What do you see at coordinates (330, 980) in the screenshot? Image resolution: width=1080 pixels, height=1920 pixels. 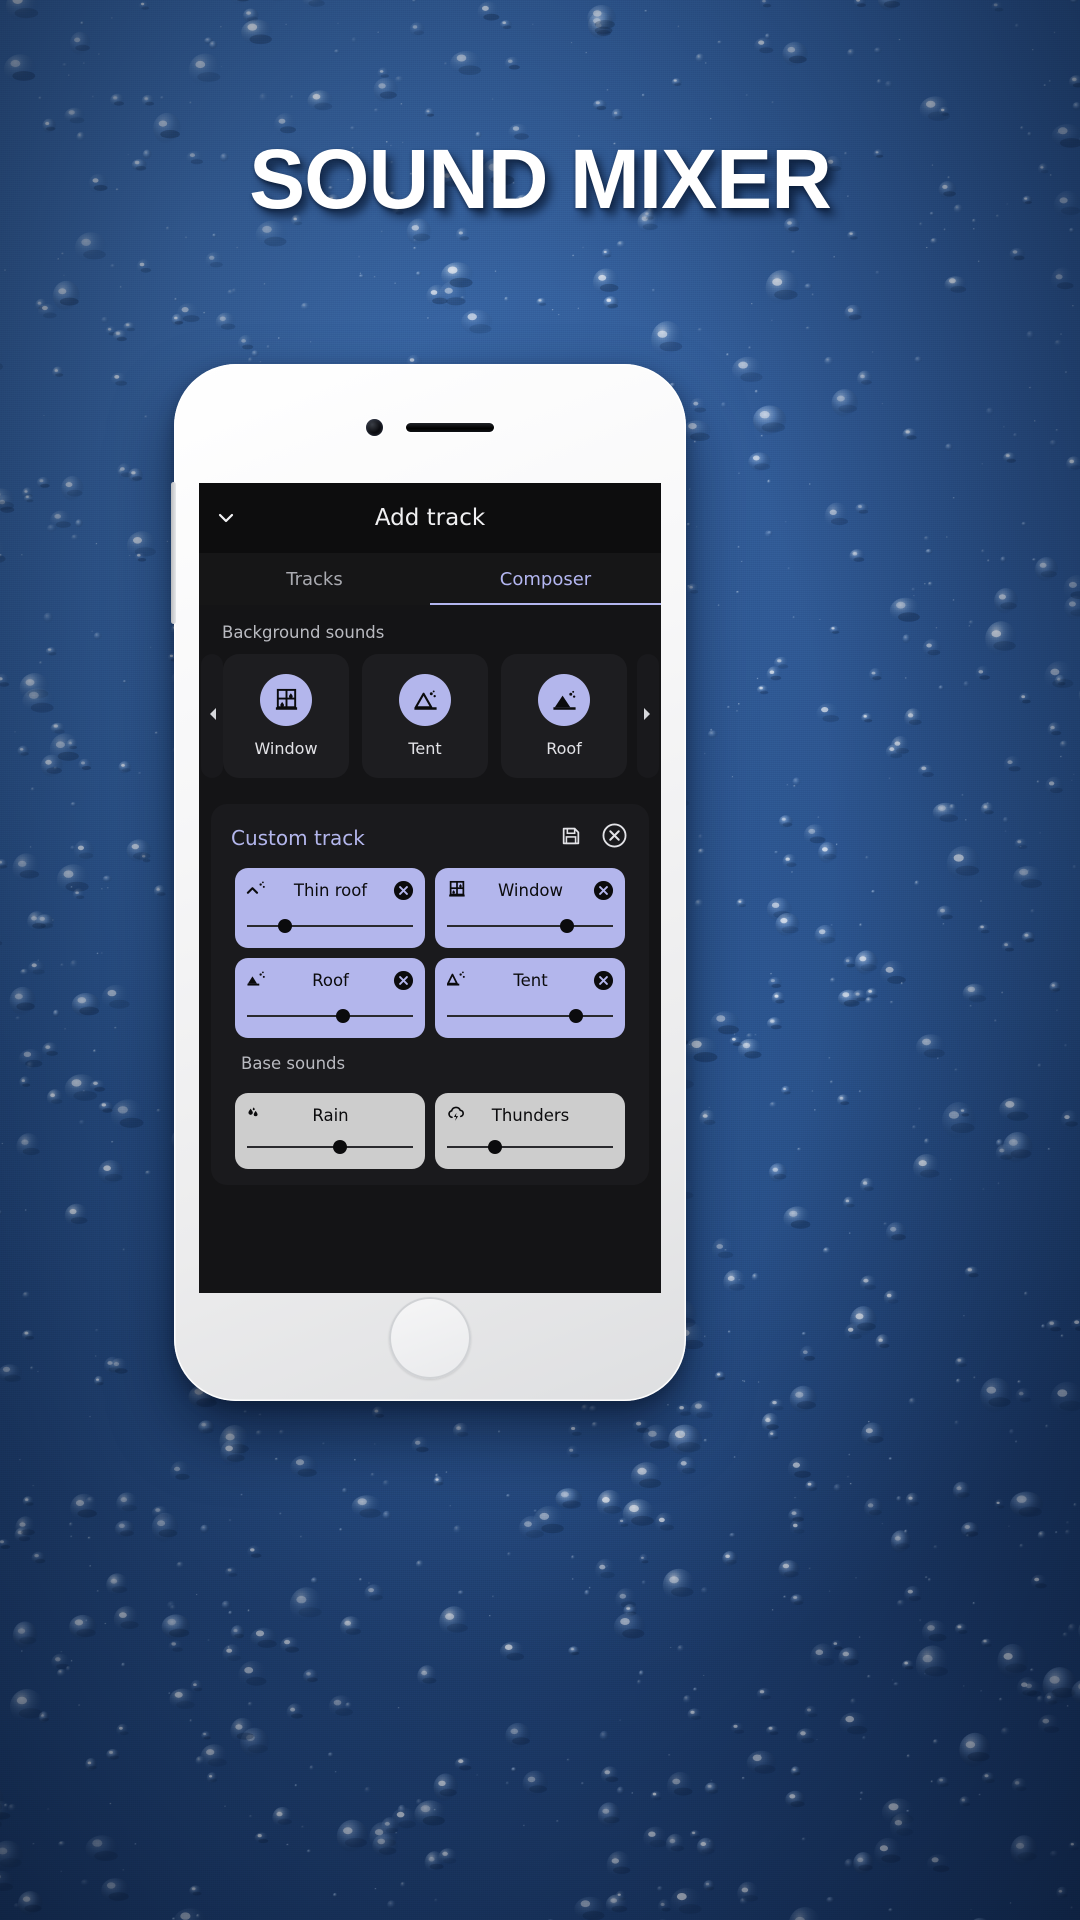 I see `mixer-track-name: Roof` at bounding box center [330, 980].